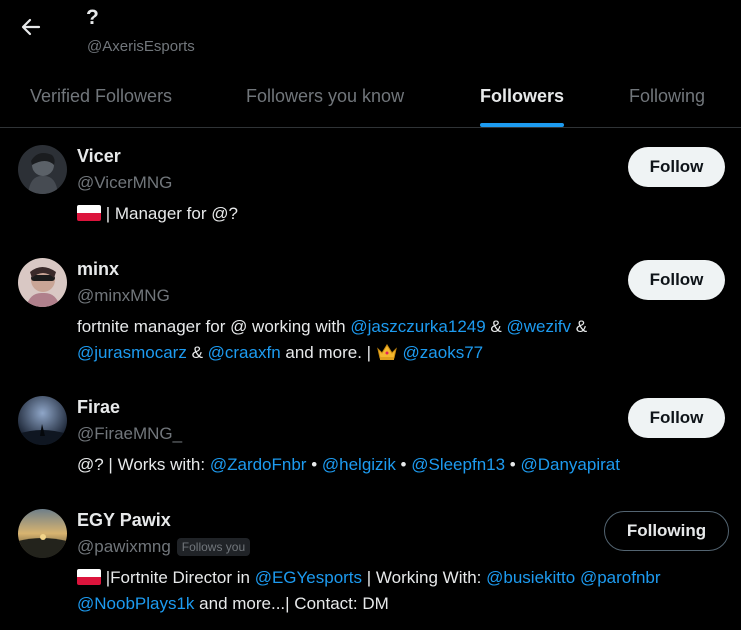 The width and height of the screenshot is (741, 630). I want to click on handle-row: @minxMNG, so click(123, 296).